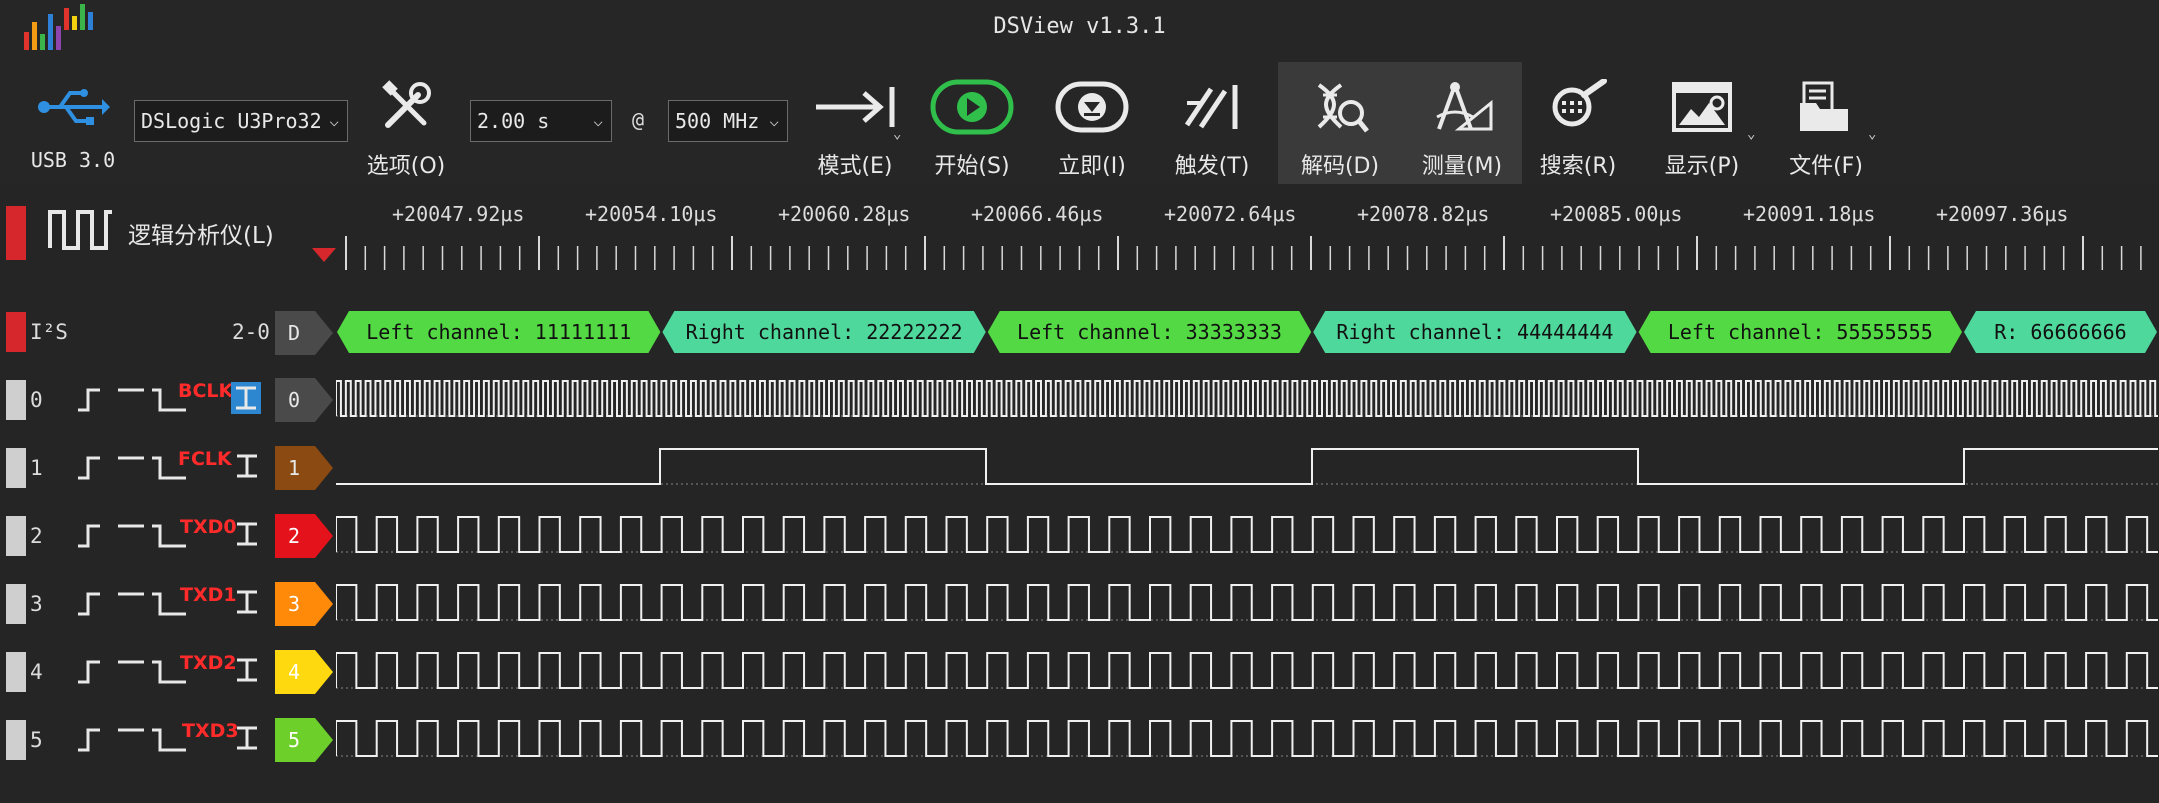 Image resolution: width=2159 pixels, height=803 pixels. I want to click on options-button: 选项(O), so click(406, 123).